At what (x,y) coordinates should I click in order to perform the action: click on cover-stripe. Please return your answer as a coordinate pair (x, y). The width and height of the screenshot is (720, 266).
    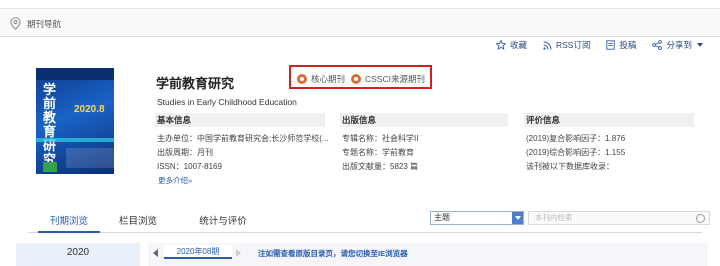
    Looking at the image, I should click on (75, 140).